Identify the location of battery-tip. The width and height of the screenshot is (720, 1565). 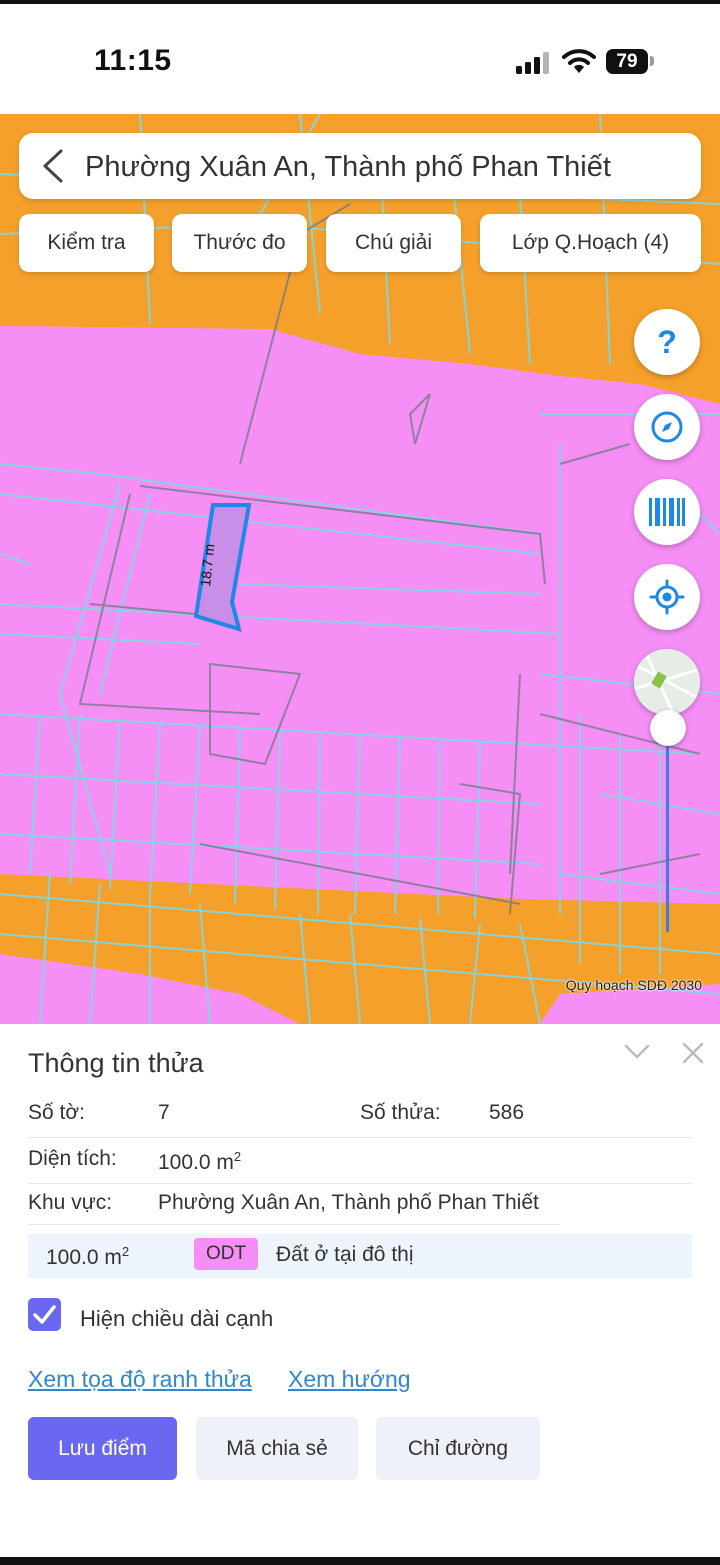
(652, 61).